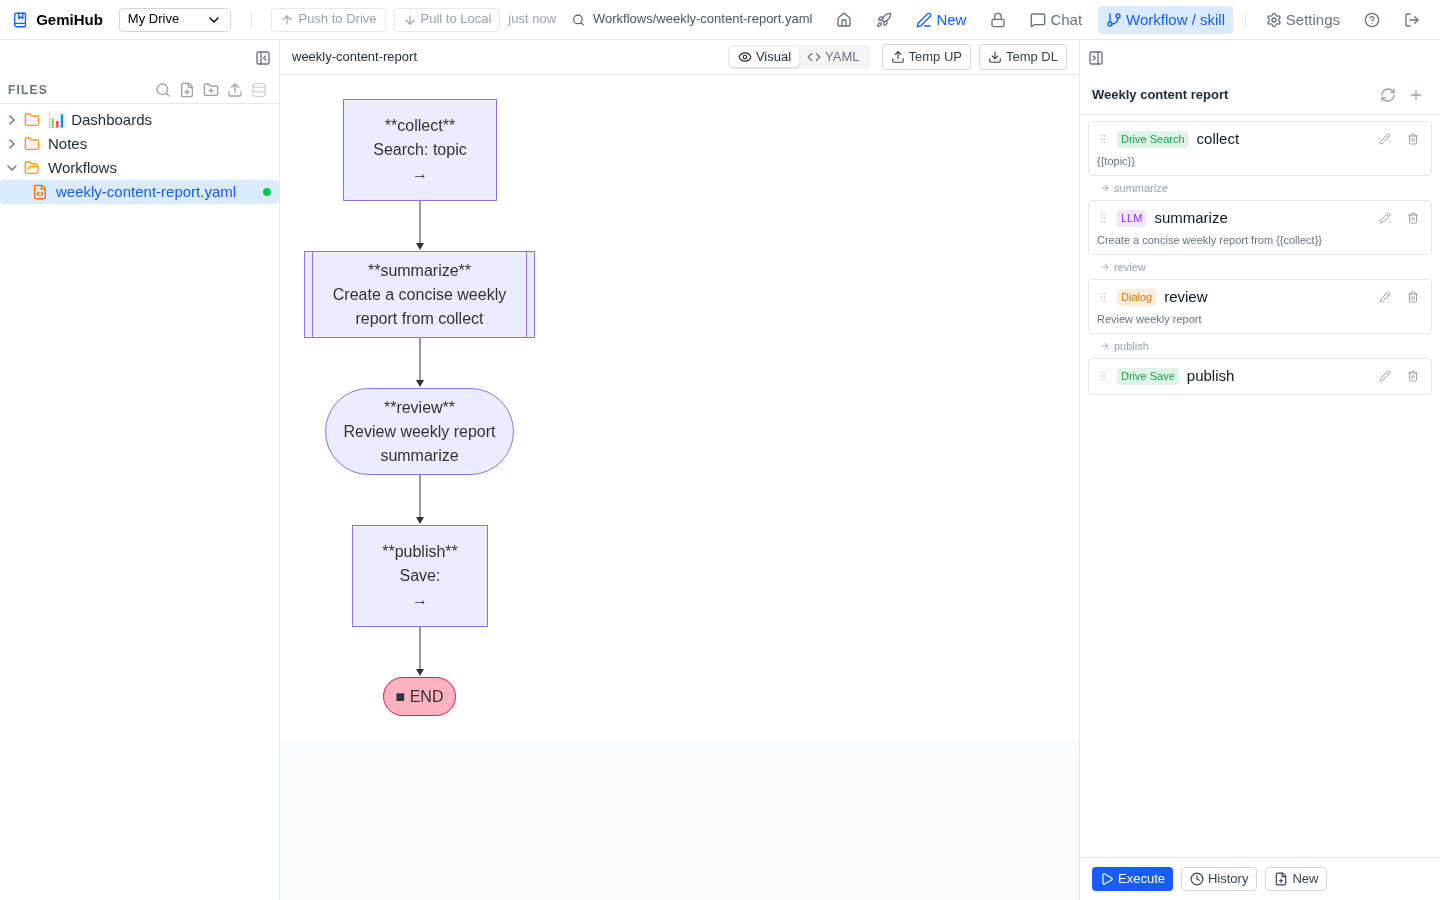  What do you see at coordinates (1260, 306) in the screenshot?
I see `step-card: Dialog review Review weekly report` at bounding box center [1260, 306].